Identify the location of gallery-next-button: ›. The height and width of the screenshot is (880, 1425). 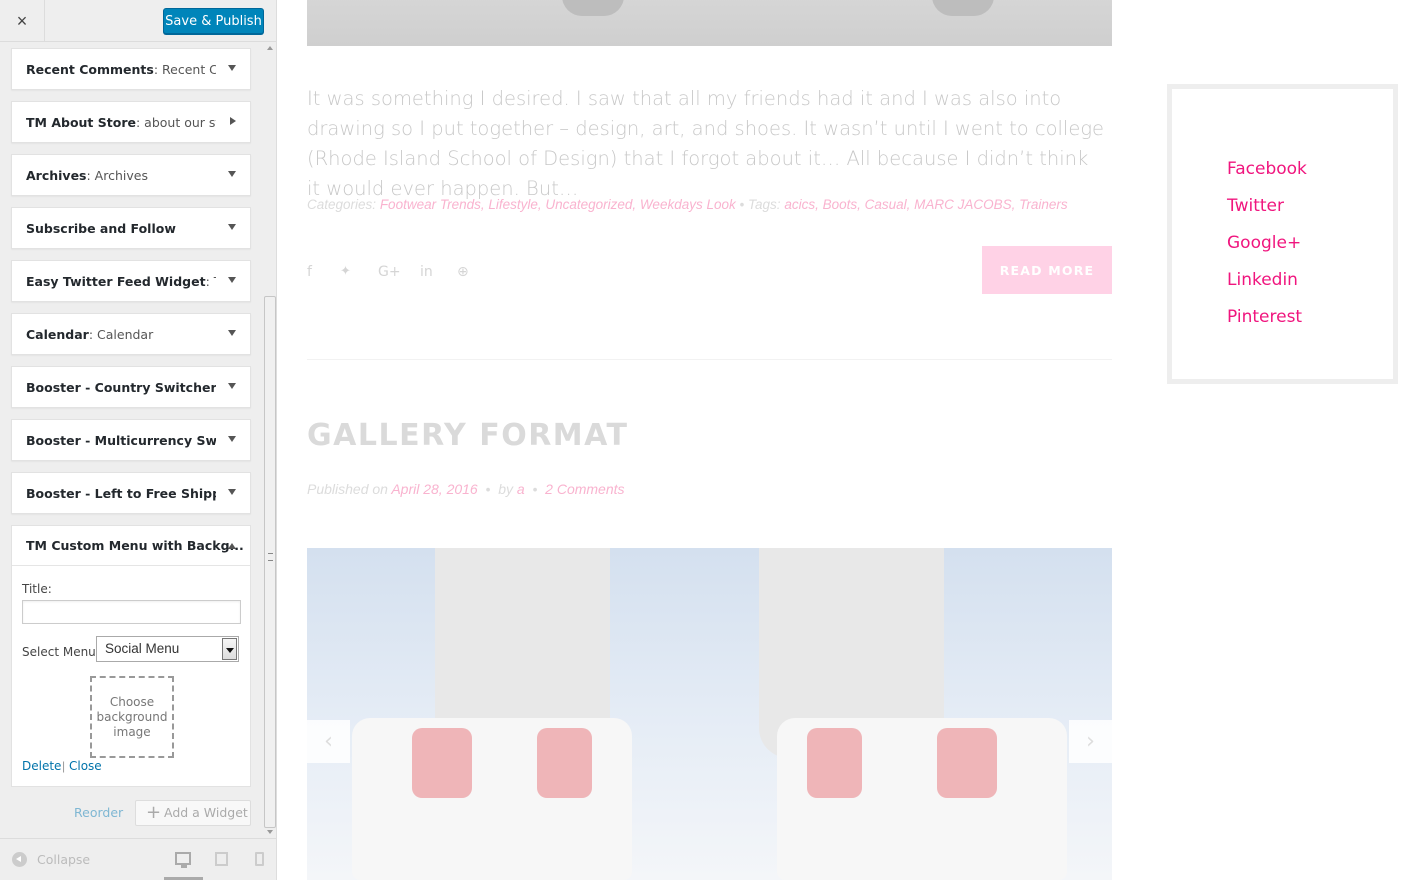
(1090, 741).